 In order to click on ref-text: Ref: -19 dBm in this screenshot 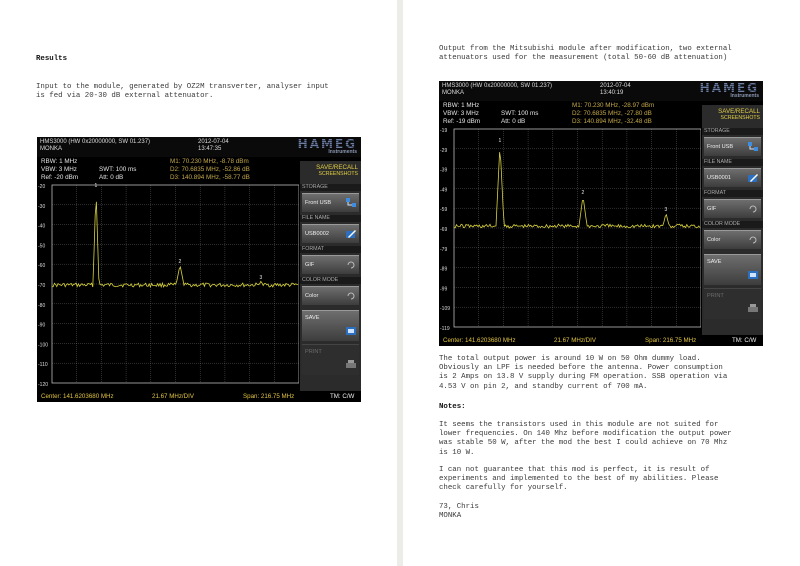, I will do `click(462, 121)`.